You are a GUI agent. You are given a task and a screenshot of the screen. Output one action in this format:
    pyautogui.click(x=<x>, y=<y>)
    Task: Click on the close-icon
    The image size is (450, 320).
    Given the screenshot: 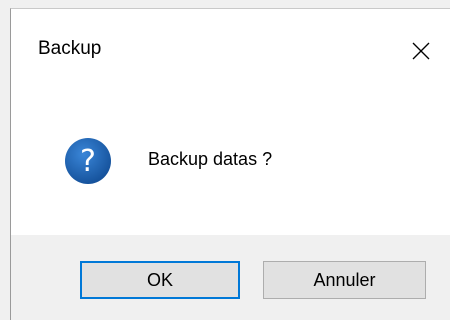 What is the action you would take?
    pyautogui.click(x=421, y=51)
    